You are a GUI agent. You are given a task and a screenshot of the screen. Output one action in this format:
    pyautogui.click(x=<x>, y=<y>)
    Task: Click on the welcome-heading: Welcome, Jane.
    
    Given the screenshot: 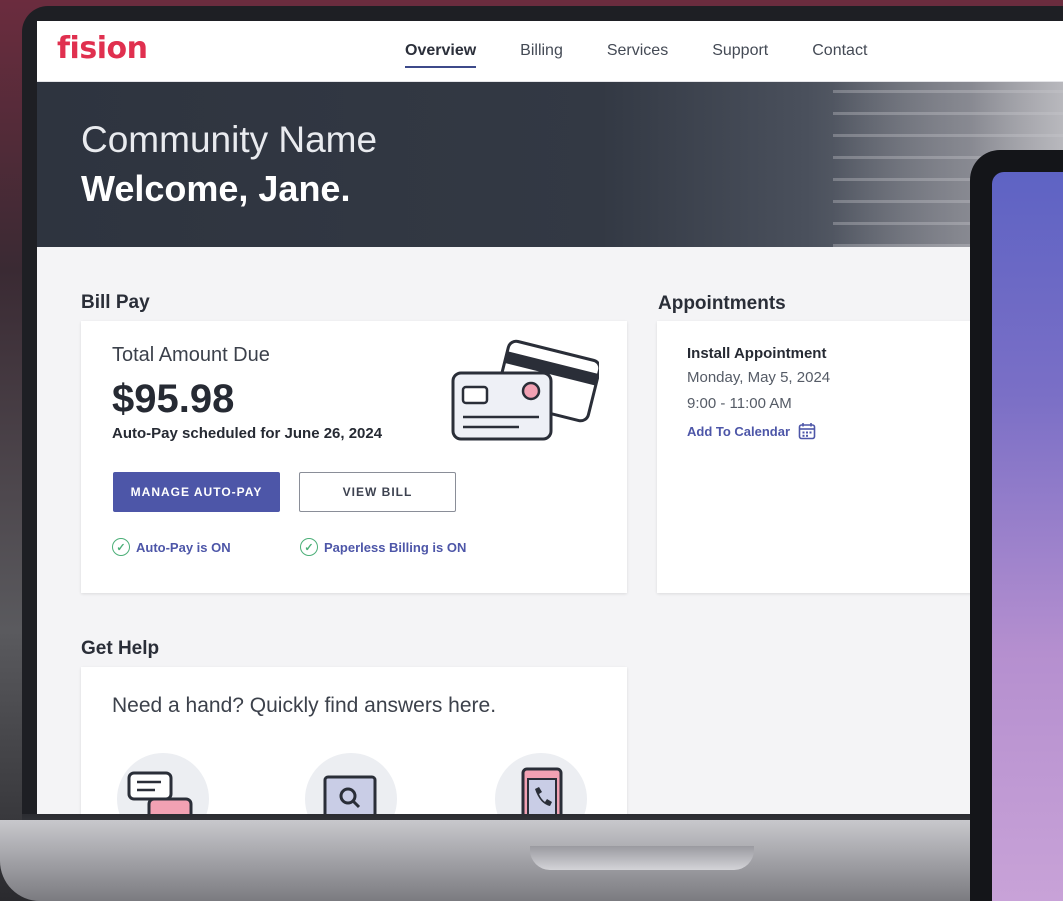 What is the action you would take?
    pyautogui.click(x=216, y=188)
    